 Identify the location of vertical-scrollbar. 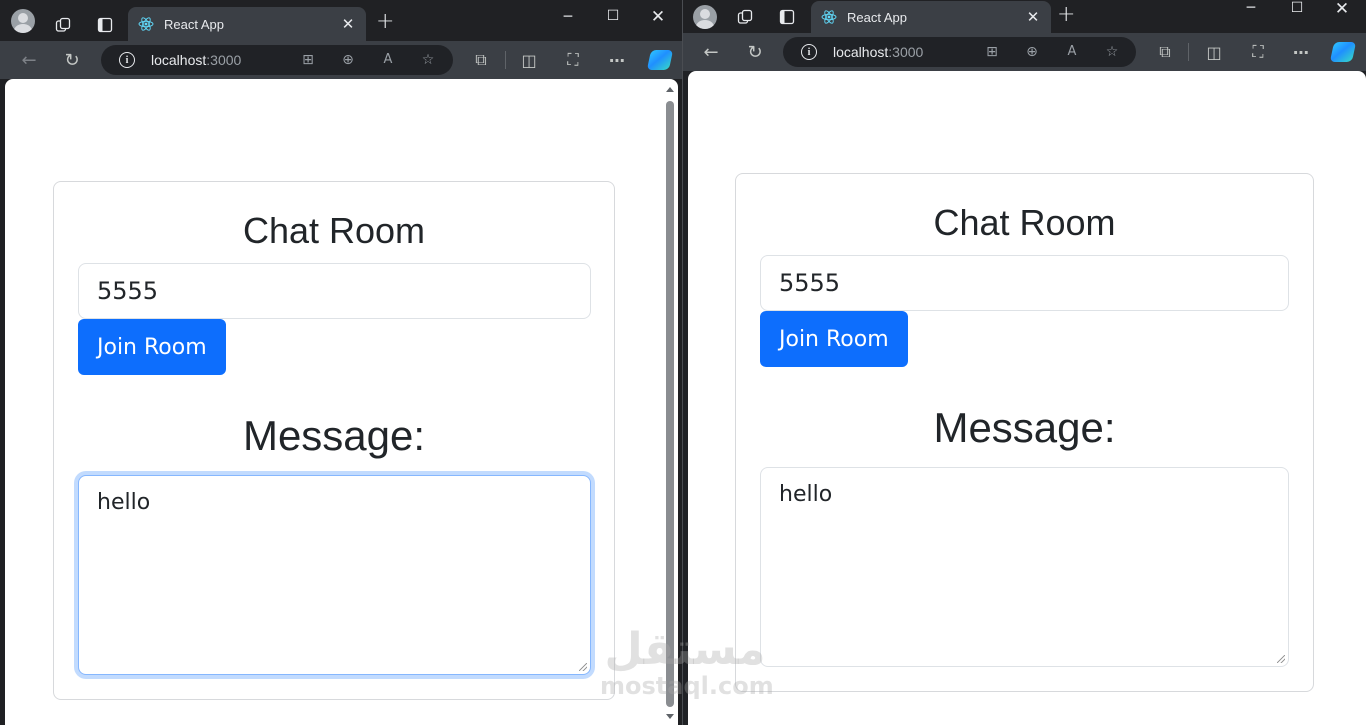
(670, 403).